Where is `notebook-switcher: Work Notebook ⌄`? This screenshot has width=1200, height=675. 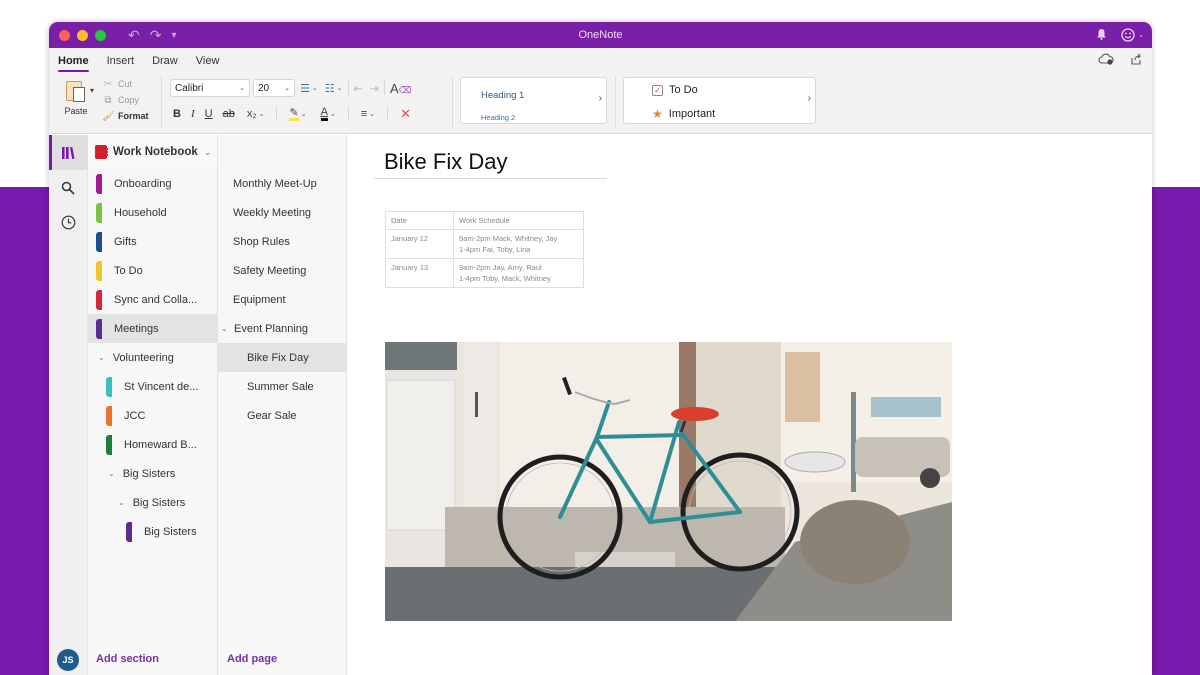 notebook-switcher: Work Notebook ⌄ is located at coordinates (152, 152).